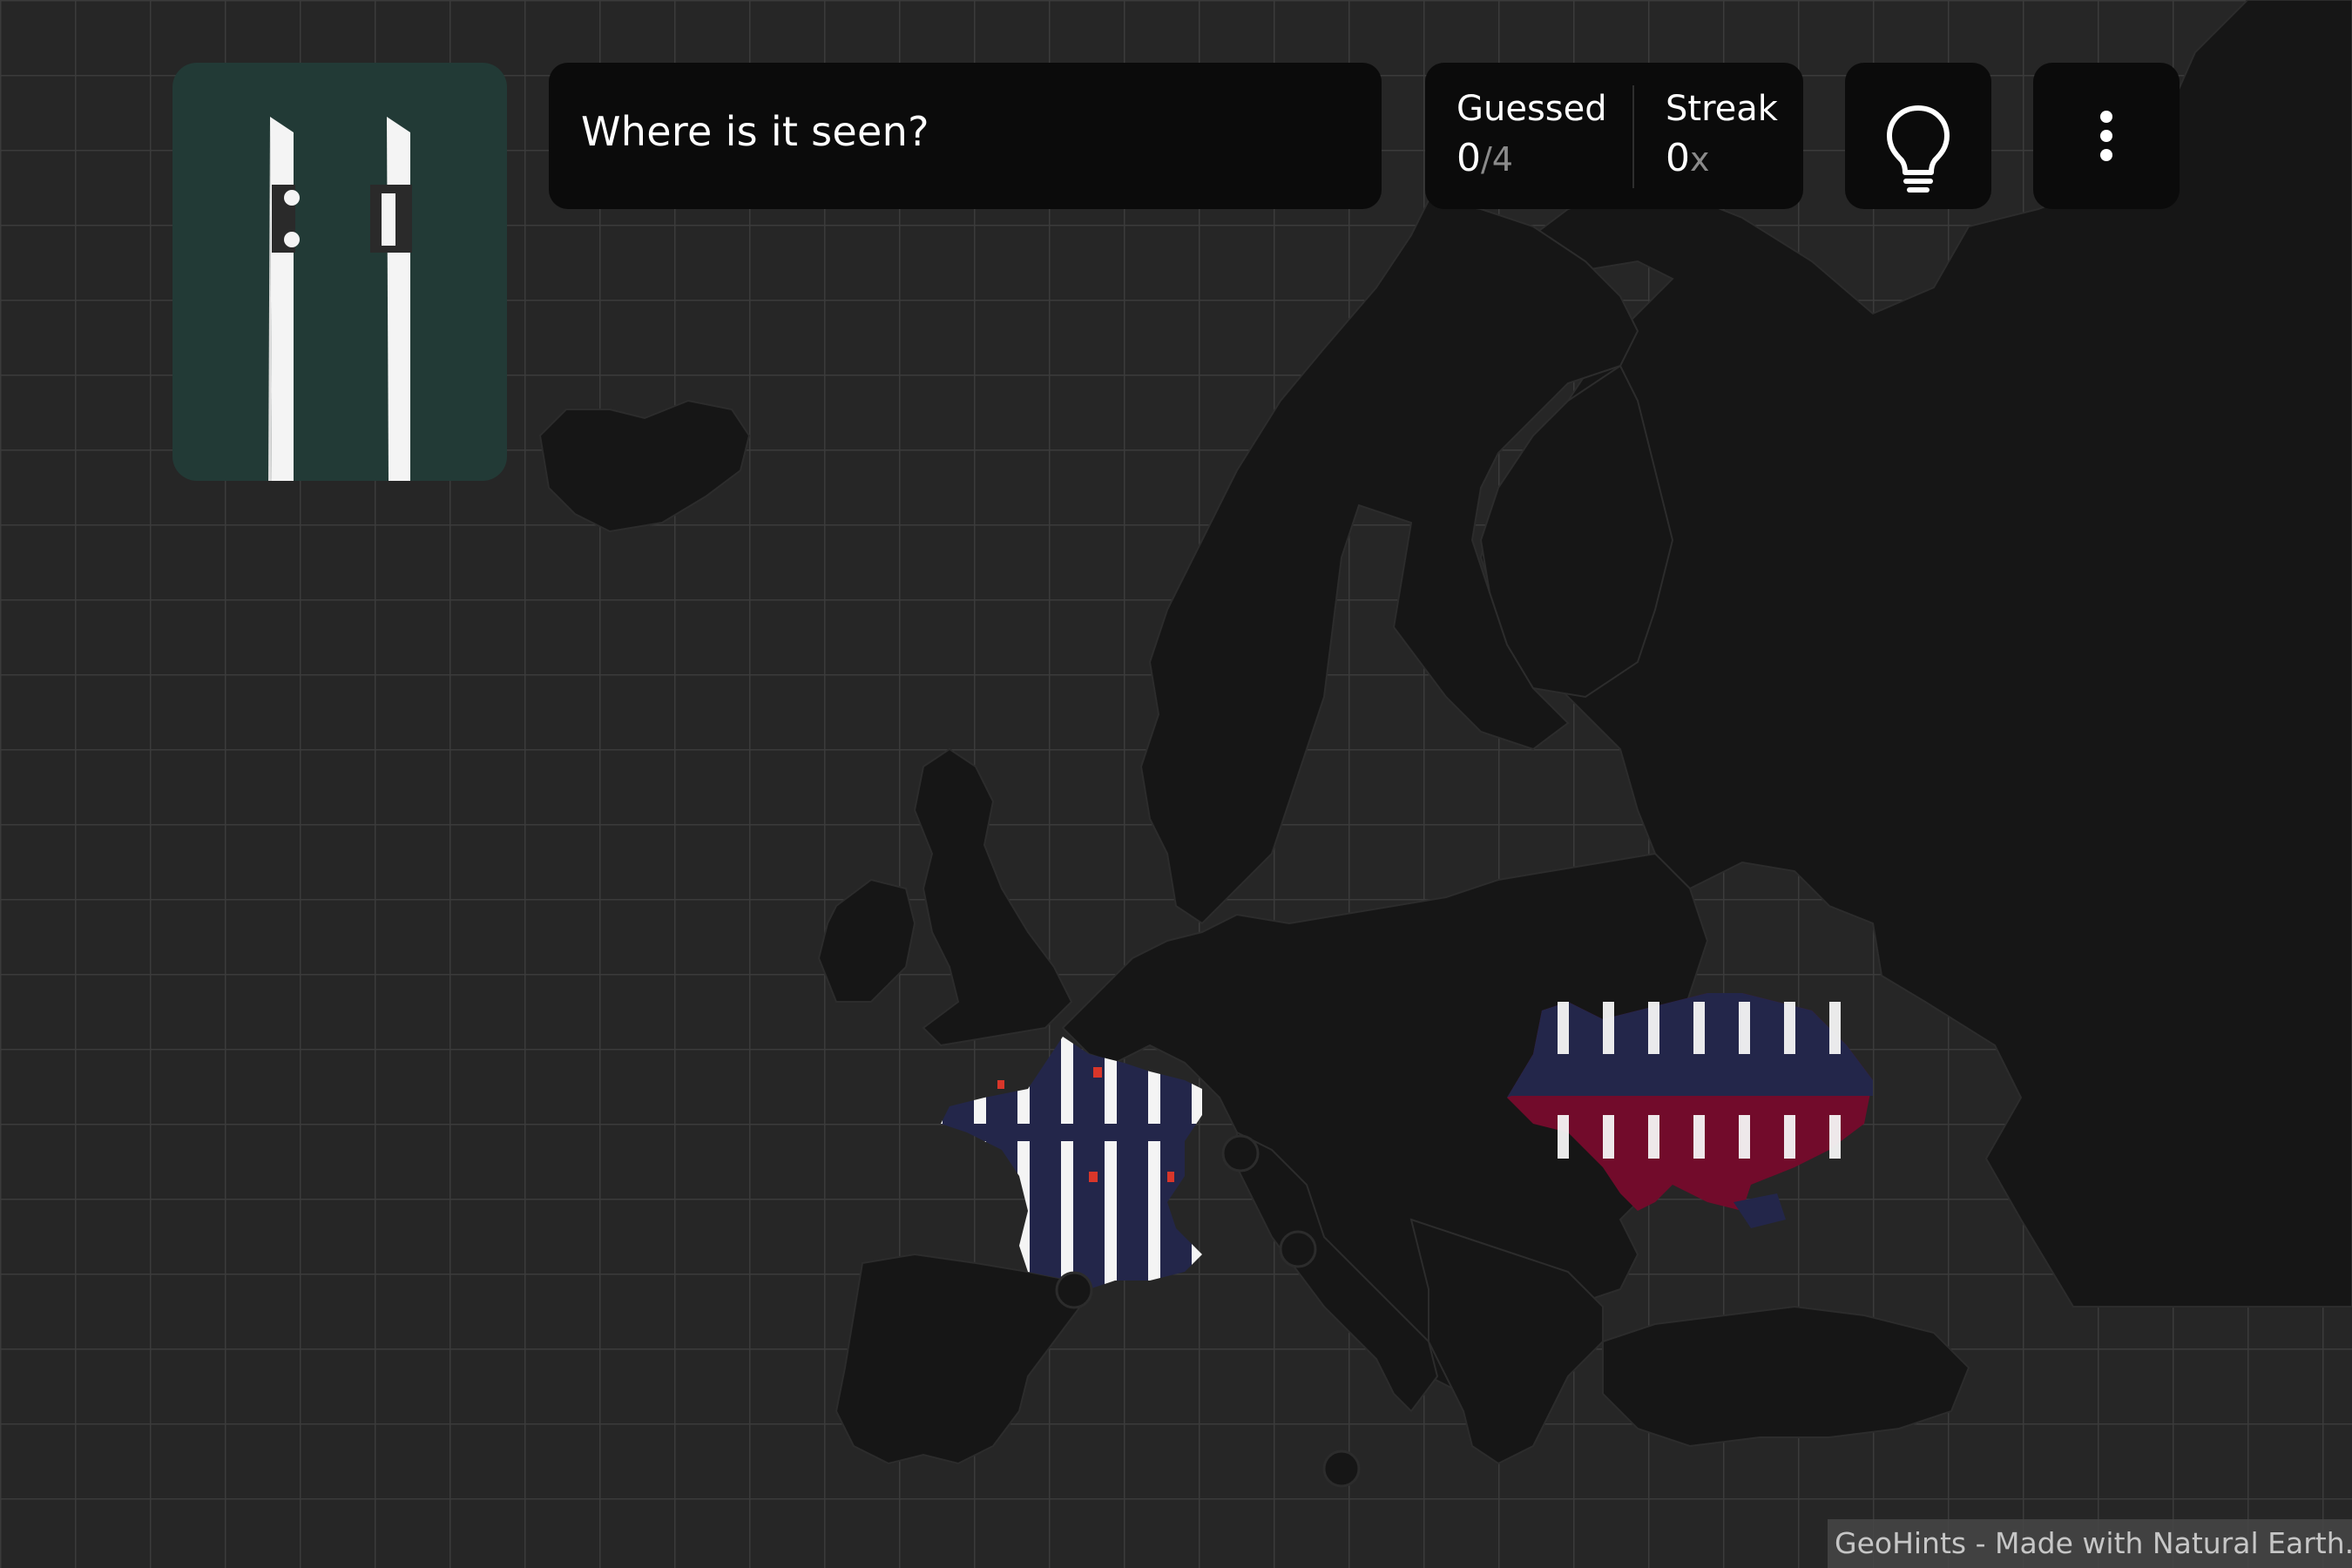  What do you see at coordinates (1468, 158) in the screenshot?
I see `guessed-count: 0` at bounding box center [1468, 158].